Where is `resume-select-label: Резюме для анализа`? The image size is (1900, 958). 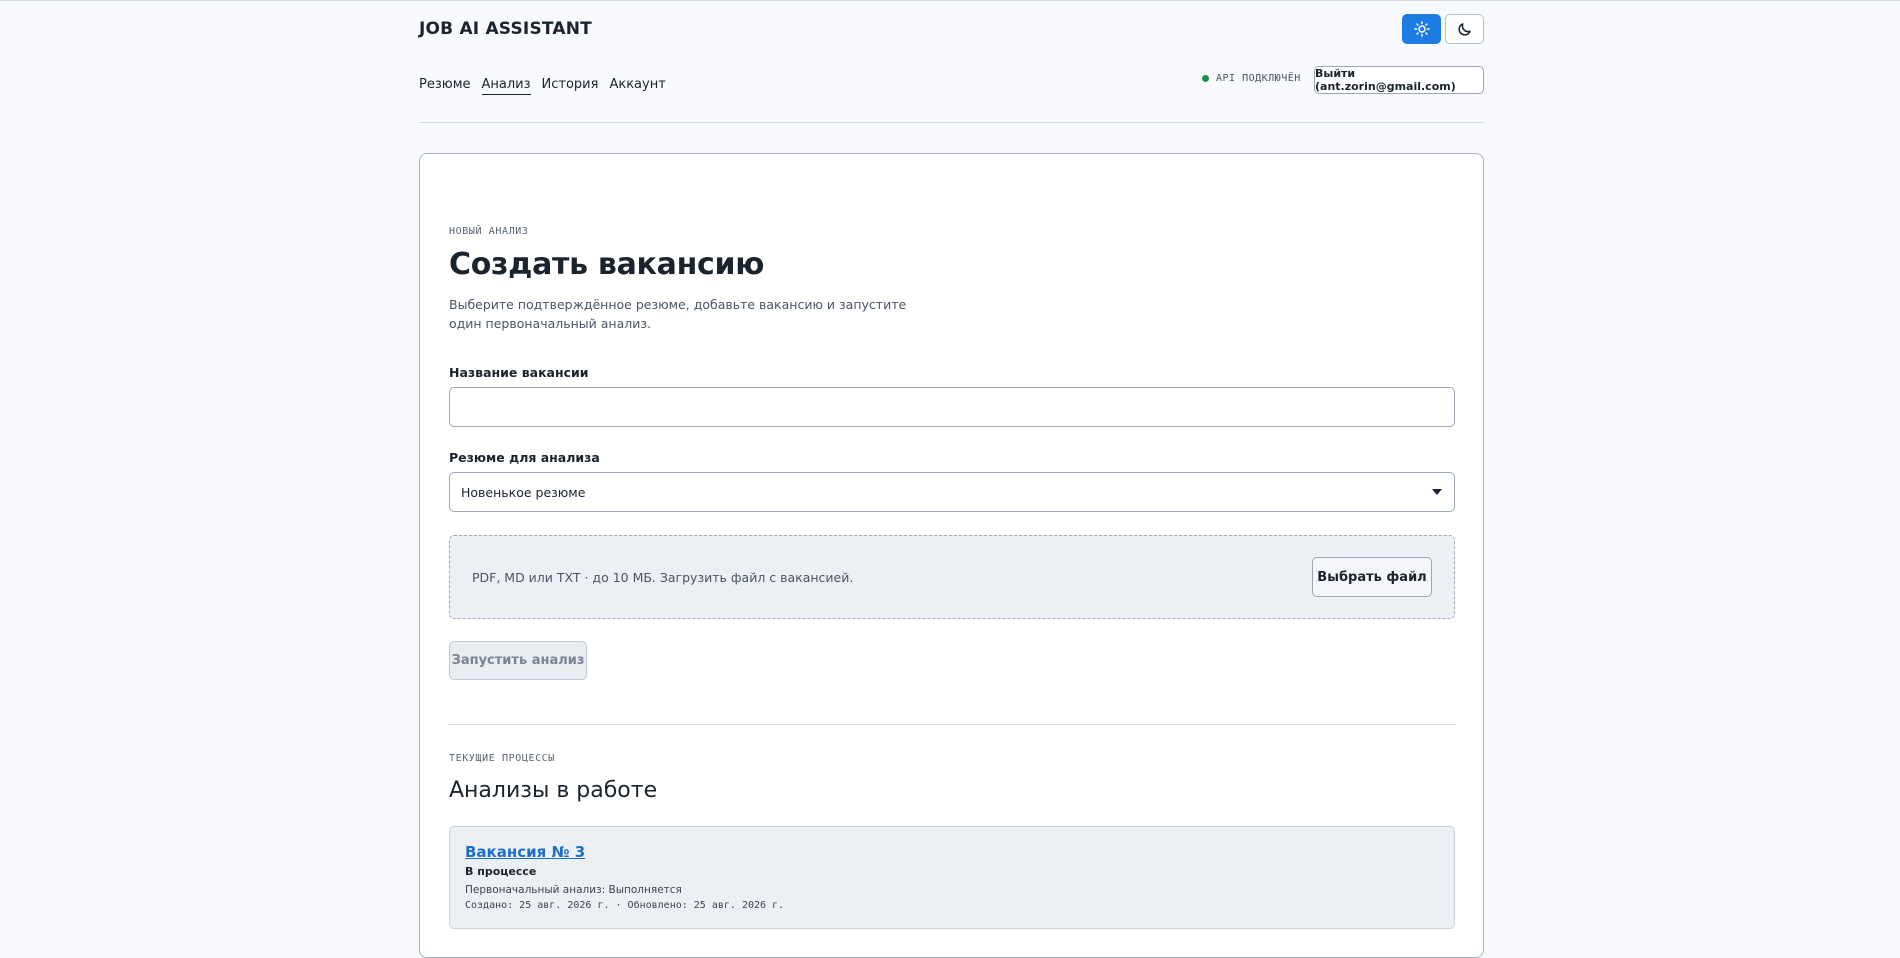
resume-select-label: Резюме для анализа is located at coordinates (524, 457).